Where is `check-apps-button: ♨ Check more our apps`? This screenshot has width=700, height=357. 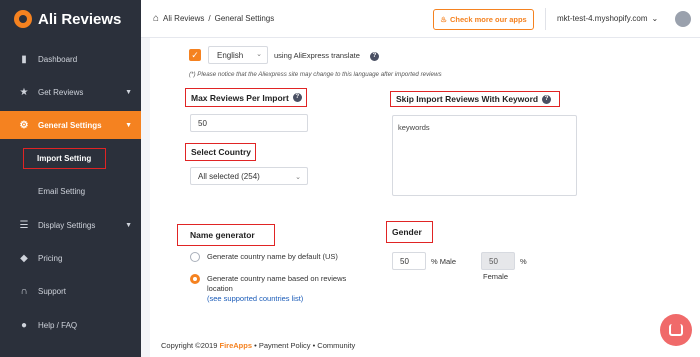
check-apps-button: ♨ Check more our apps is located at coordinates (483, 19).